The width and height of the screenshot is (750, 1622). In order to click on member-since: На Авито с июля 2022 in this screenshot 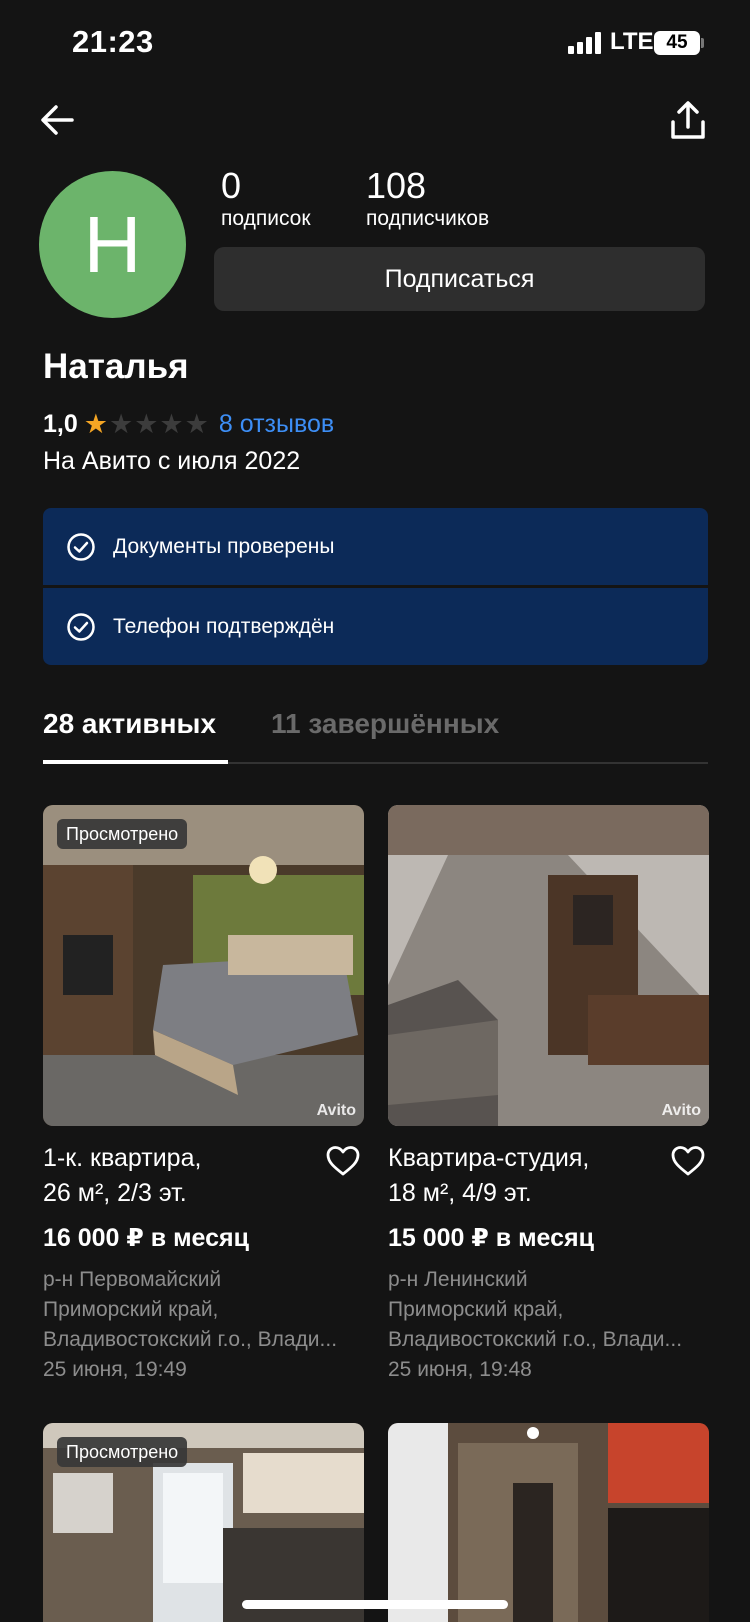, I will do `click(172, 461)`.